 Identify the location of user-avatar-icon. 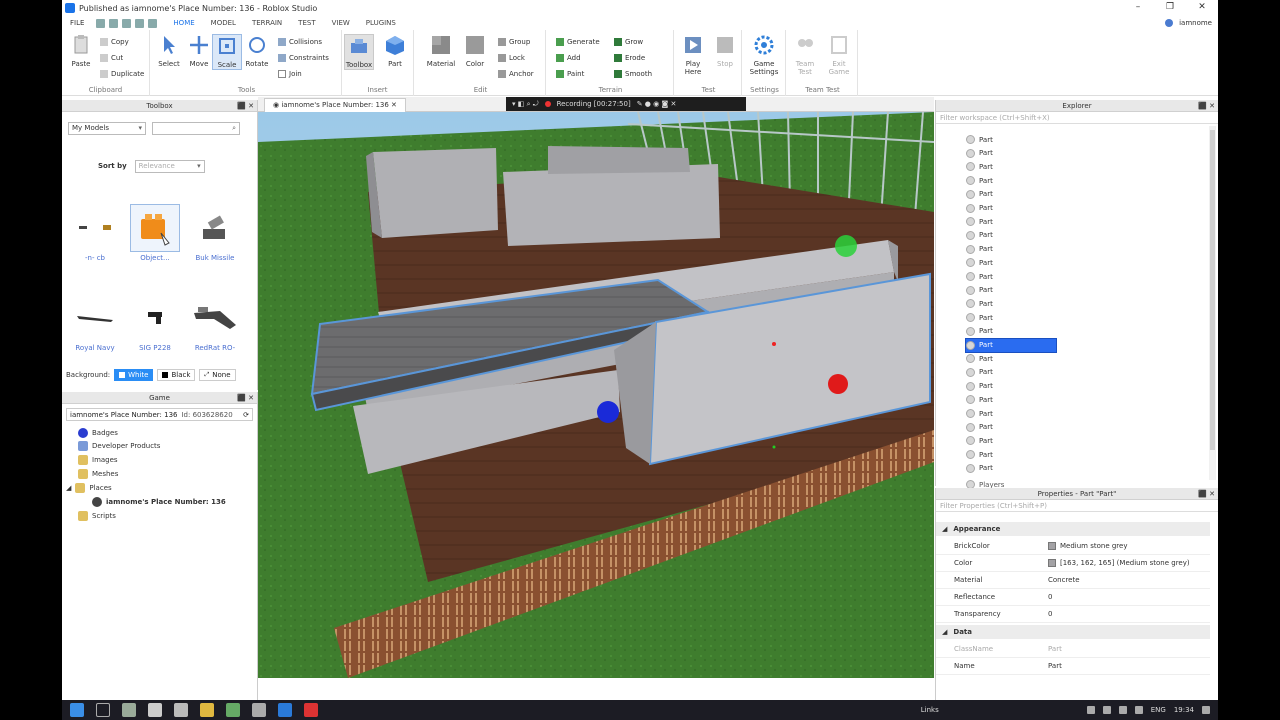
(1169, 23).